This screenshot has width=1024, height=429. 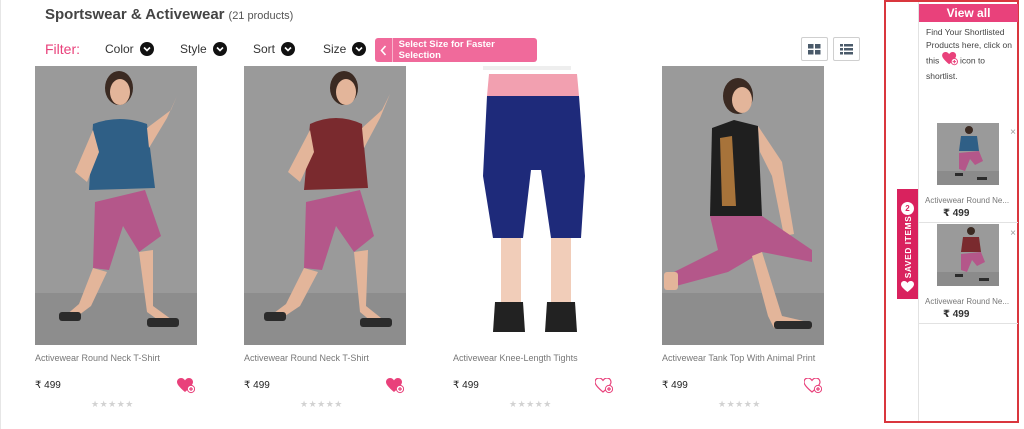 I want to click on filter-sort-dropdown: Sort, so click(x=274, y=49).